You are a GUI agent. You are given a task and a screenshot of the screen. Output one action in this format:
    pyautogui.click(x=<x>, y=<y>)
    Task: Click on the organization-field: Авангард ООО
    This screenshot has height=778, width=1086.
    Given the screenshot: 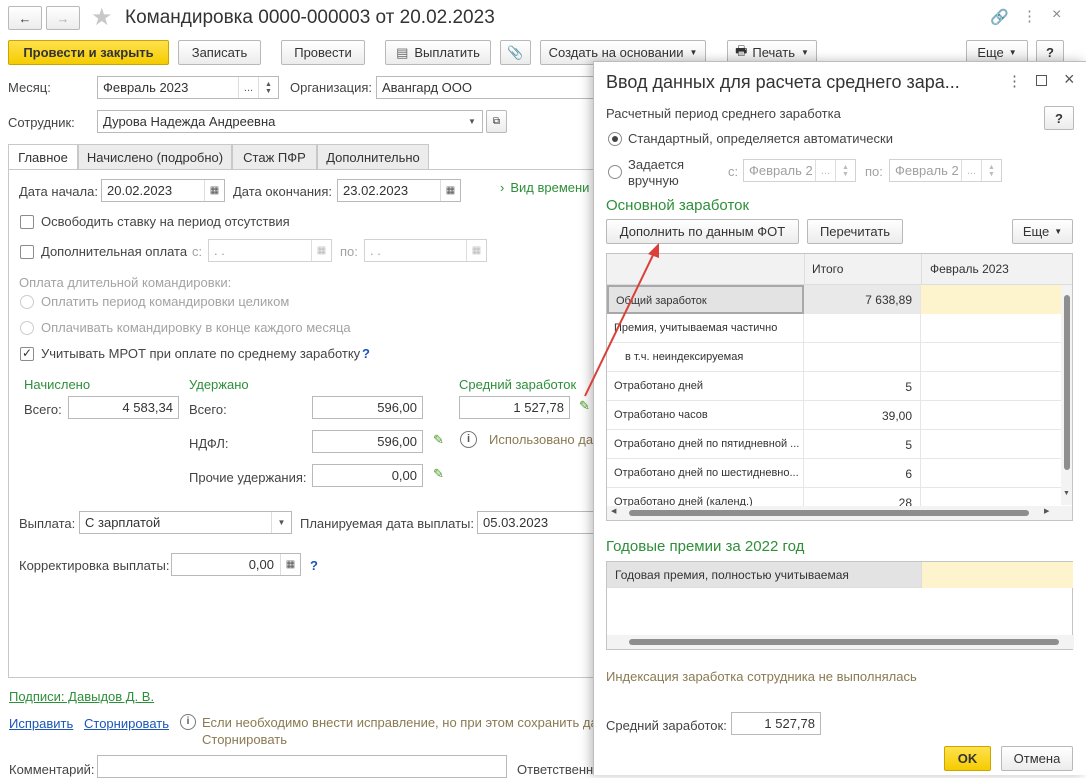 What is the action you would take?
    pyautogui.click(x=491, y=87)
    